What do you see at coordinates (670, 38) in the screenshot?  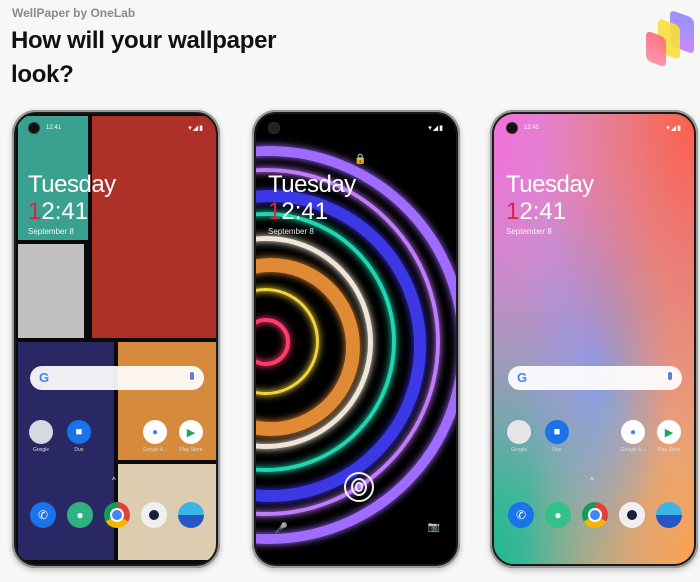 I see `onelab-logo` at bounding box center [670, 38].